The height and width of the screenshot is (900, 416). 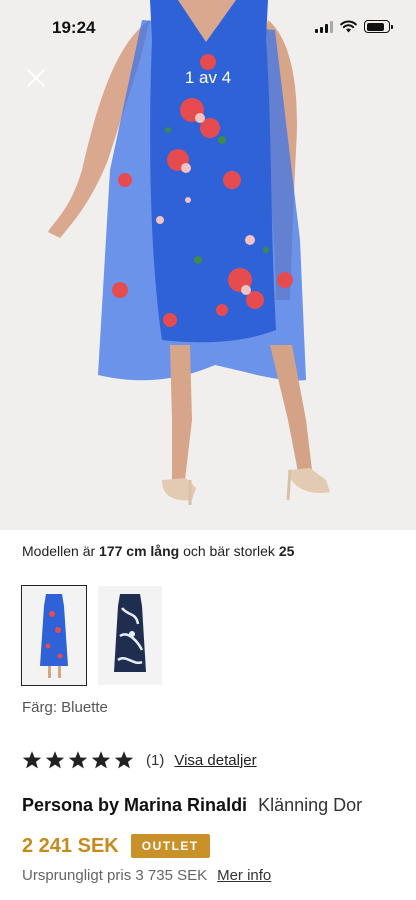 I want to click on battery-fill, so click(x=375, y=26).